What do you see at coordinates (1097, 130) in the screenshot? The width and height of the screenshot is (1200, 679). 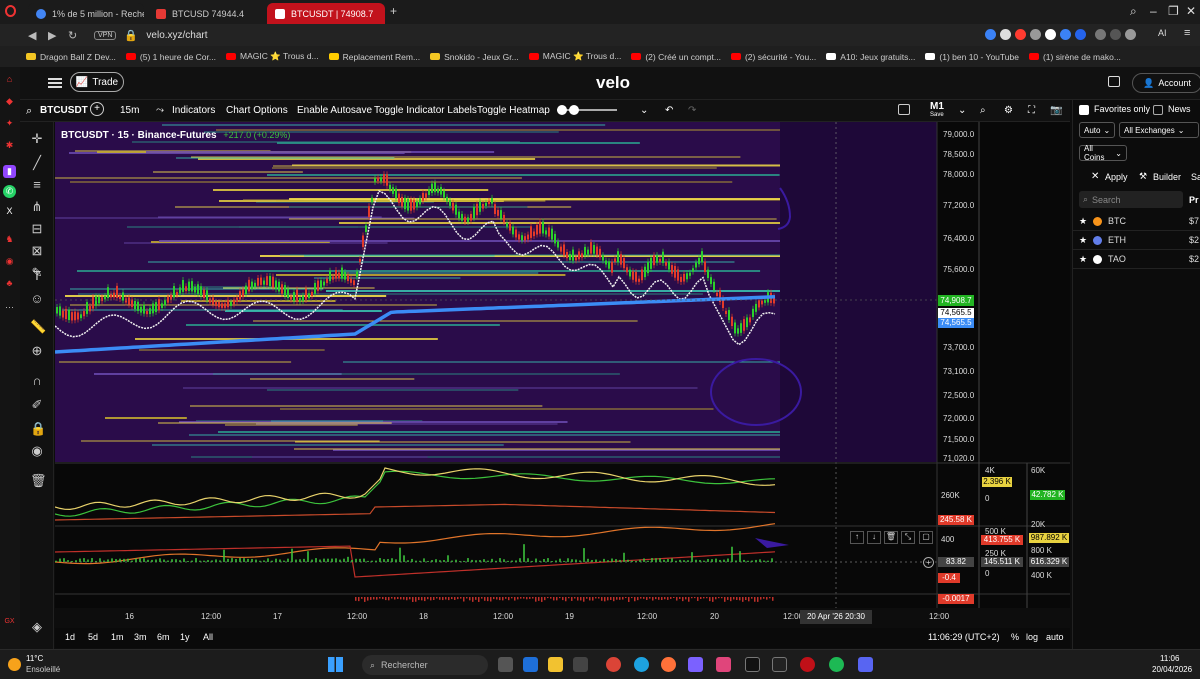 I see `auto-dropdown: Auto ⌄` at bounding box center [1097, 130].